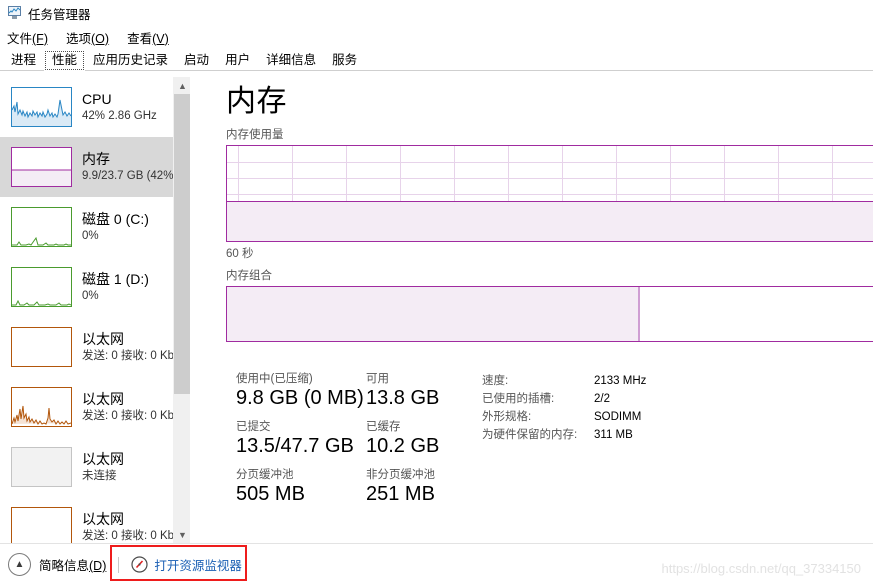 This screenshot has width=873, height=585. I want to click on sidebar-item-disk1-sub: 0%, so click(90, 296).